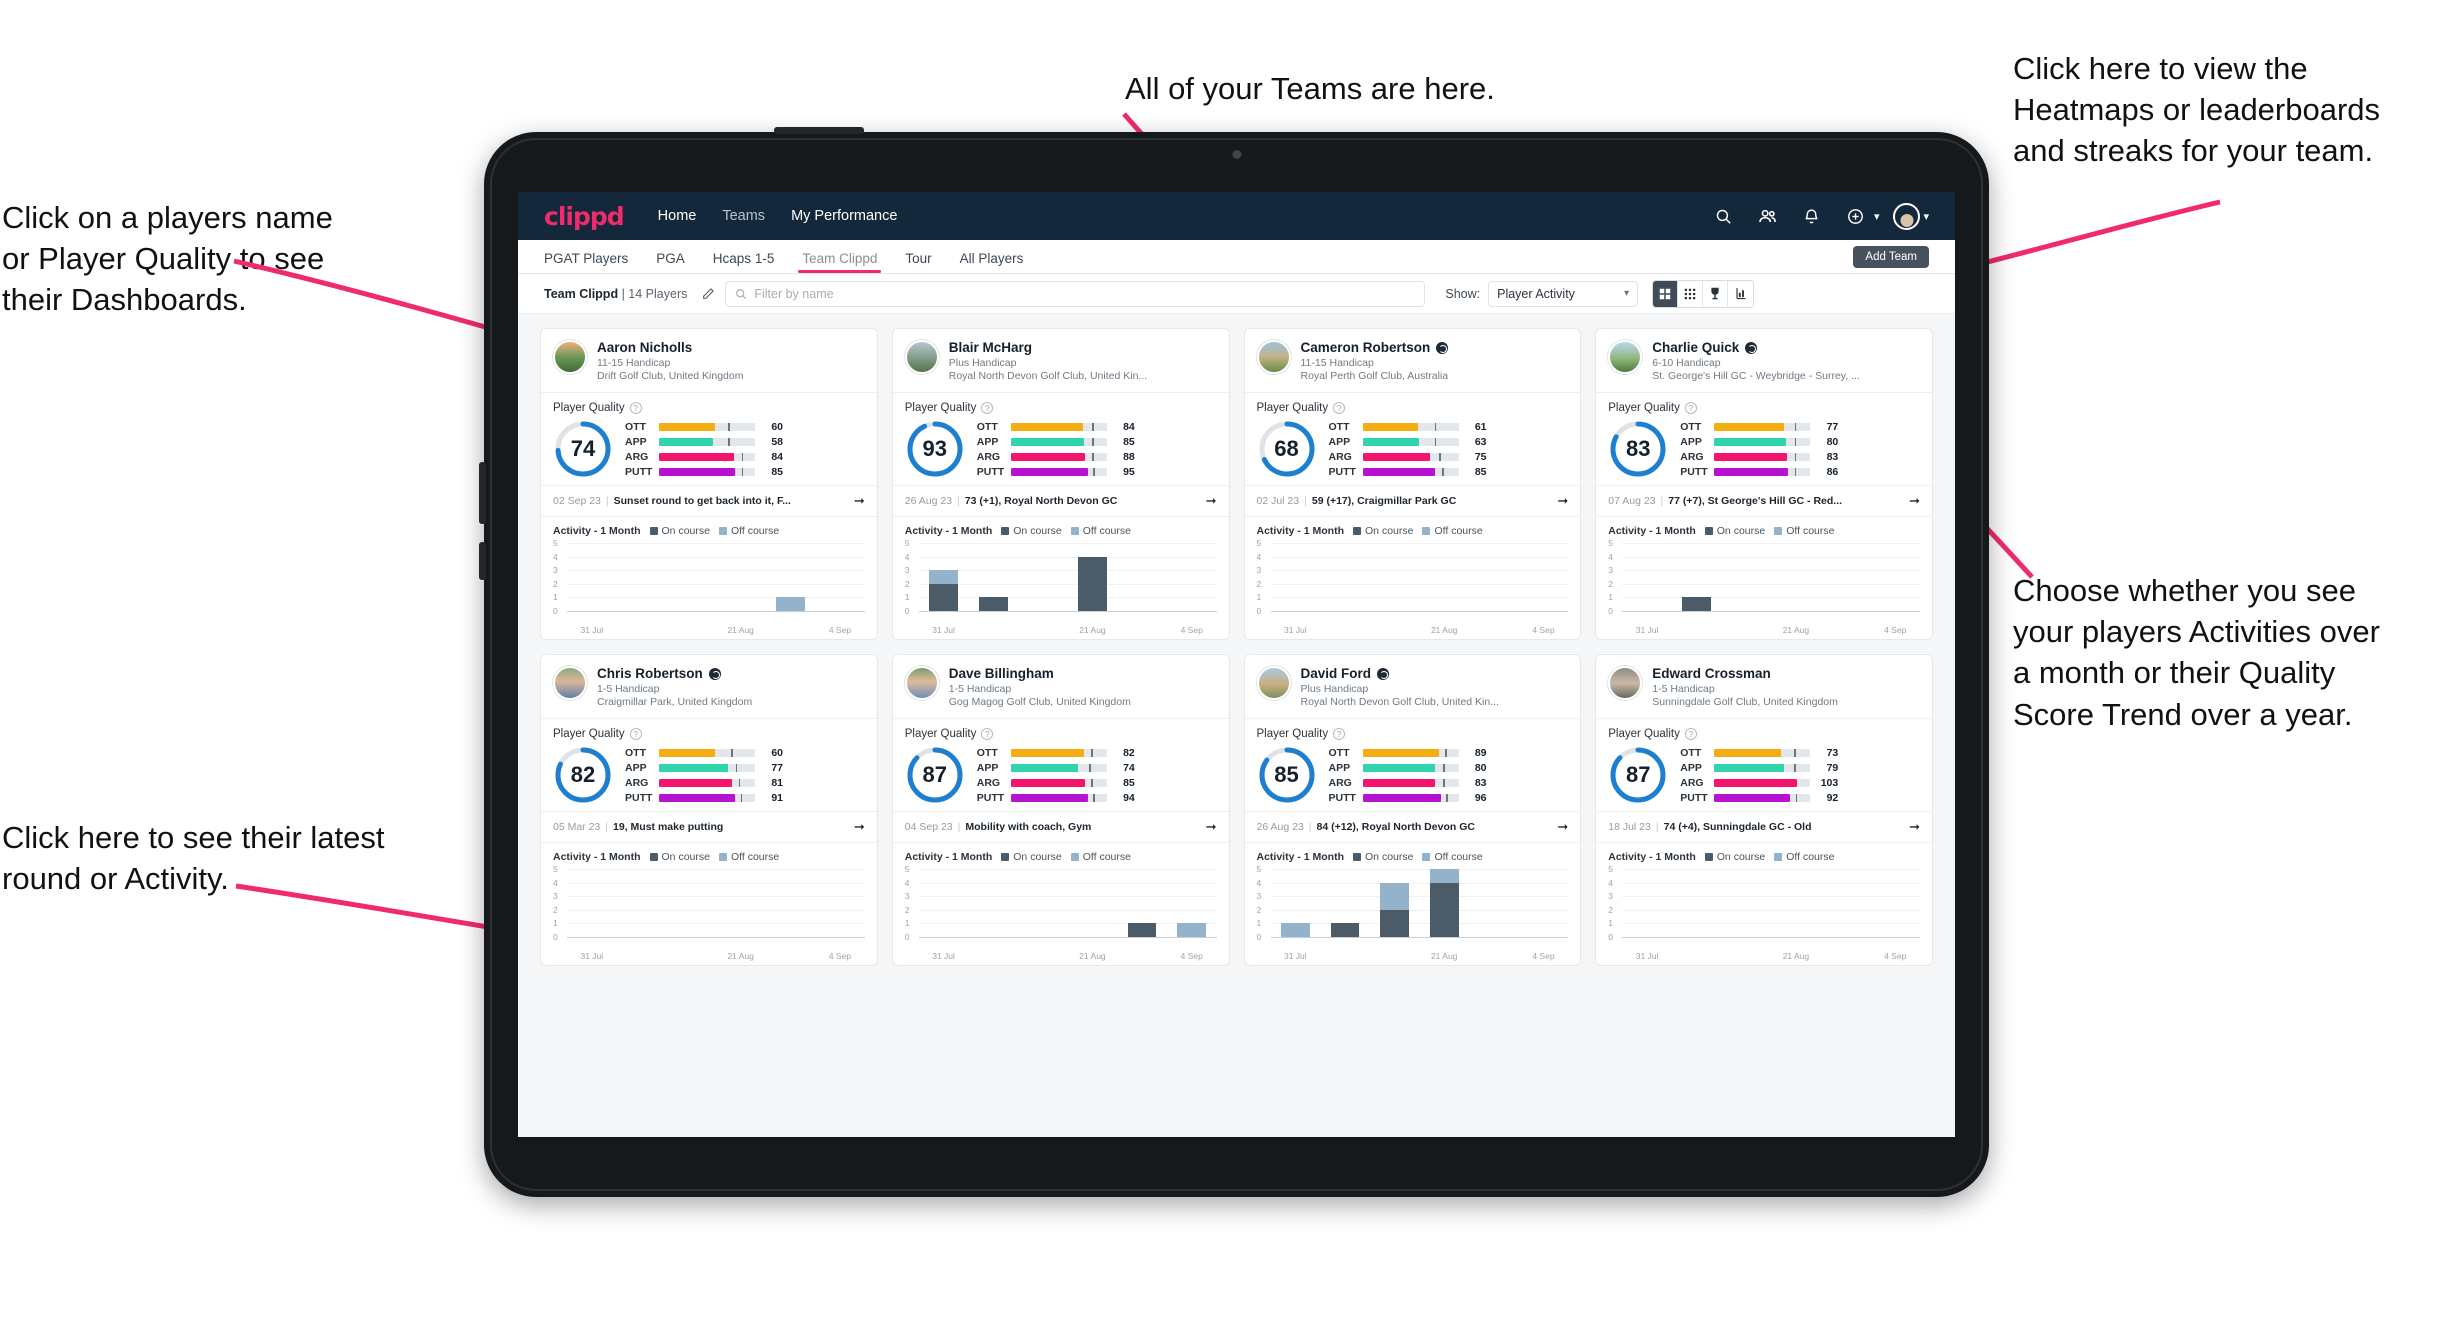 This screenshot has width=2452, height=1319. I want to click on plus-chevron-down-icon: ▾, so click(1877, 216).